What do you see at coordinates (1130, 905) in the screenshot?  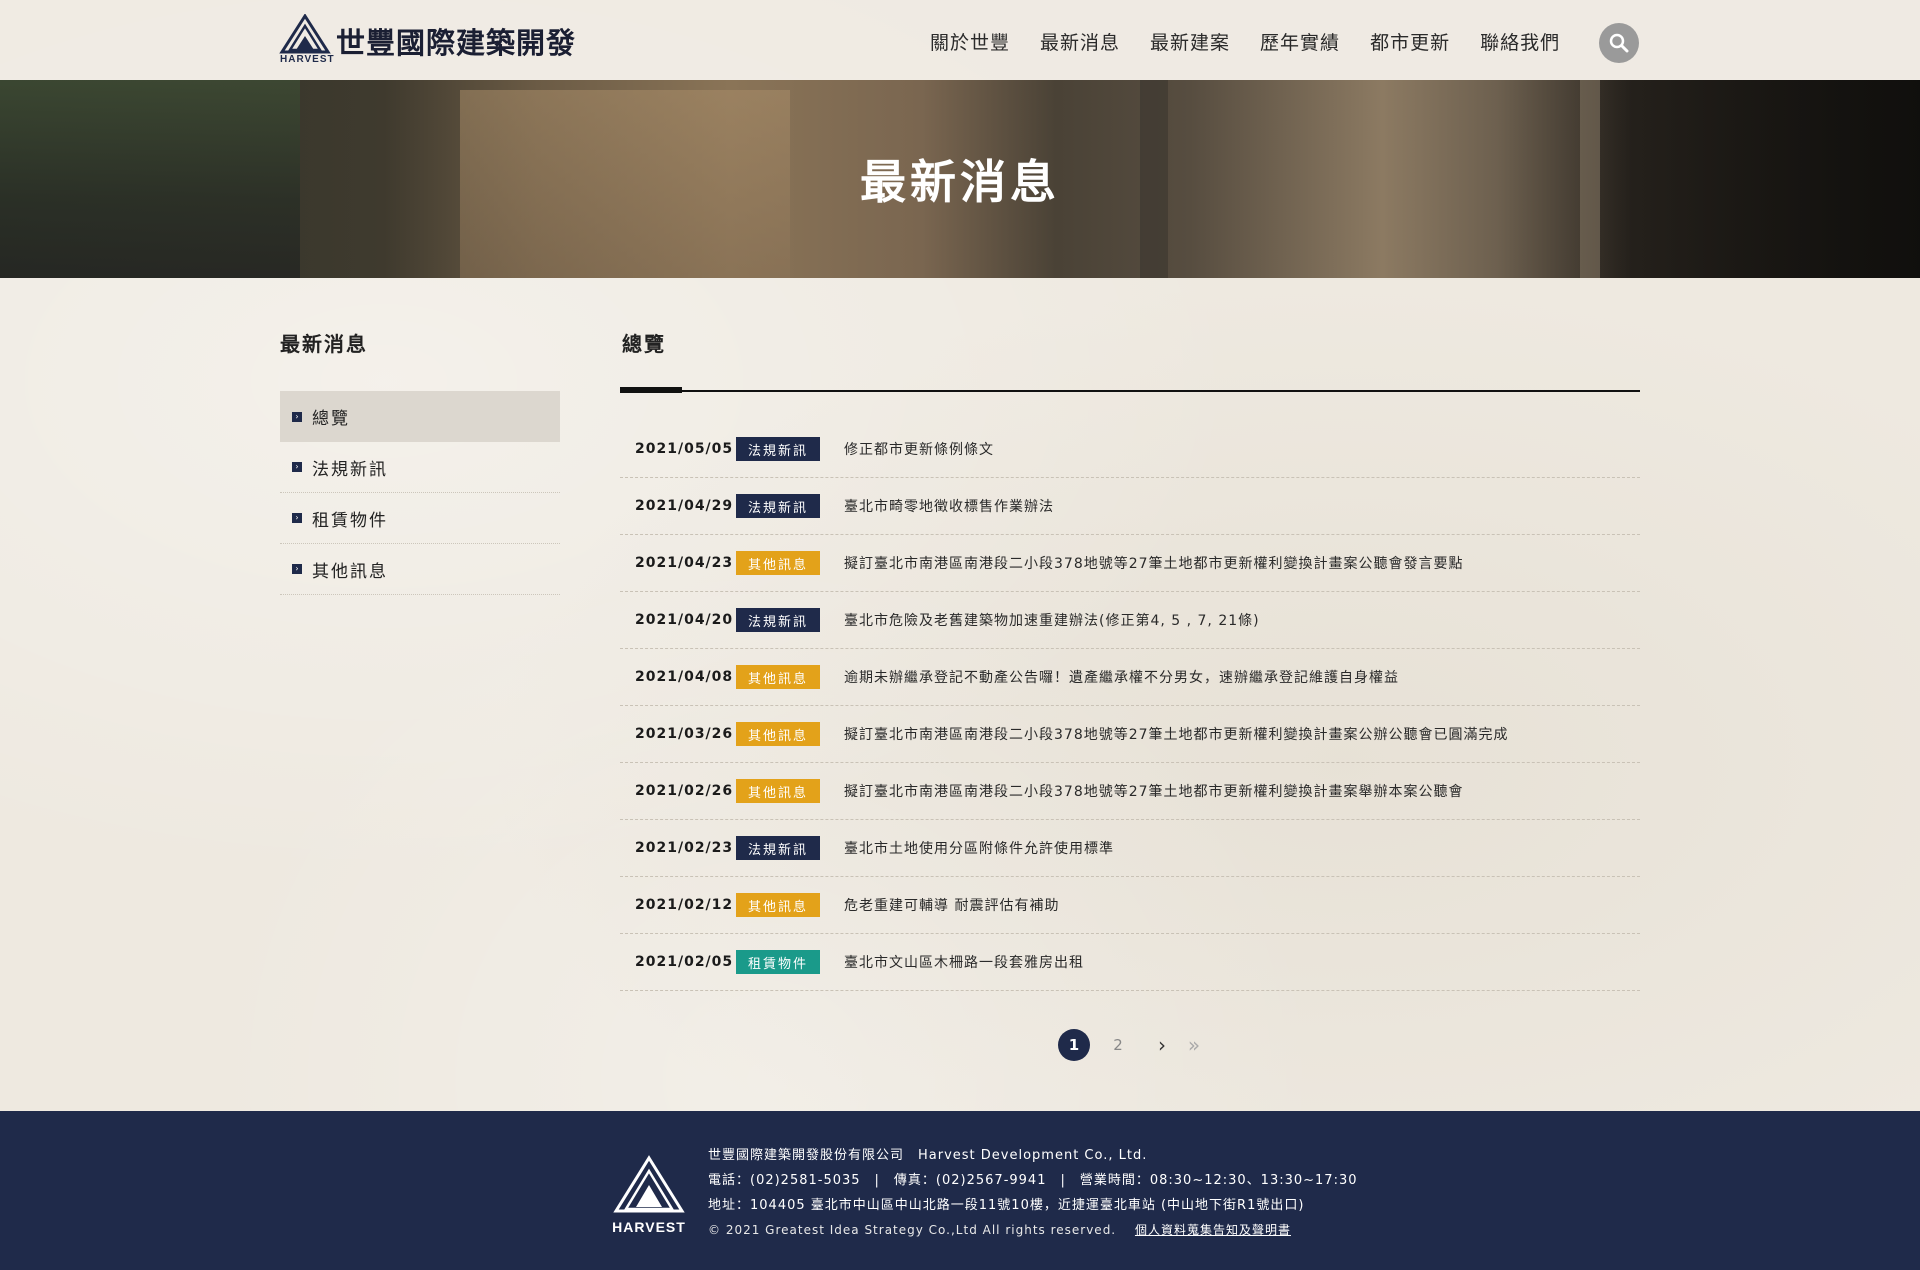 I see `news-row: 2021/02/12 其他訊息 危老重建可輔導 耐震評估有補助` at bounding box center [1130, 905].